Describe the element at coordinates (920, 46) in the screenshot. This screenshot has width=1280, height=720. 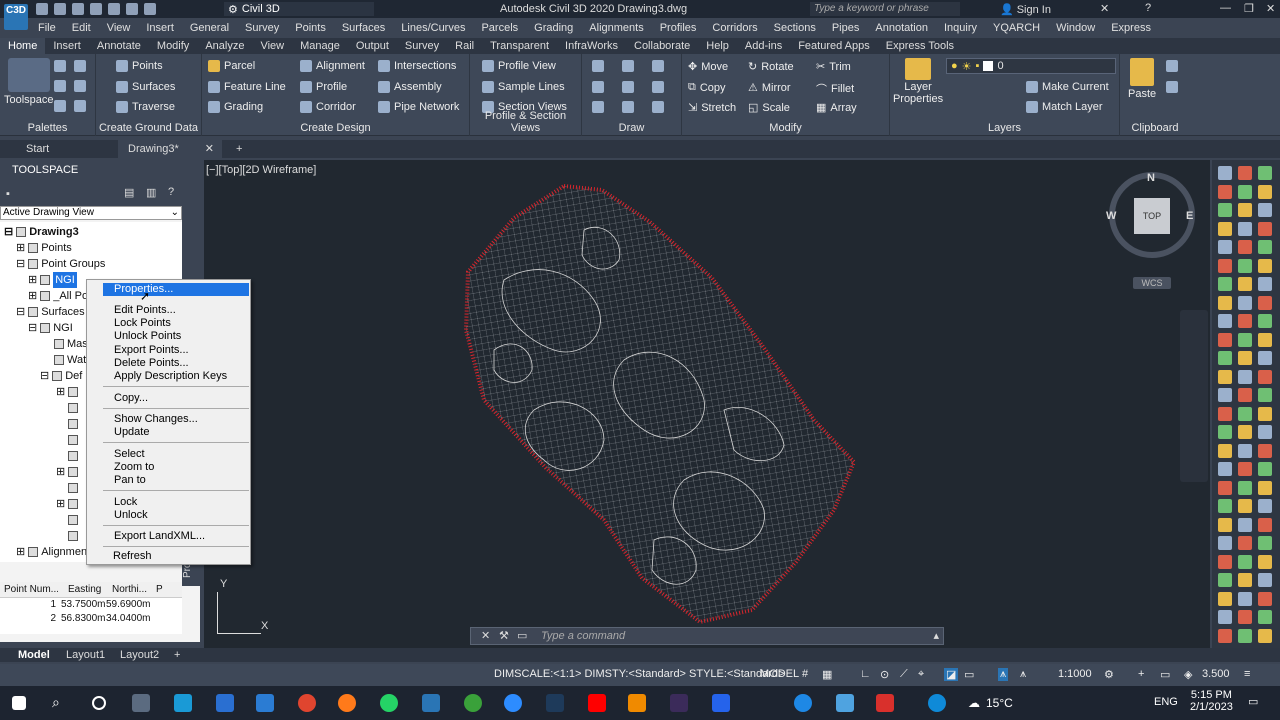
I see `tab-express-tools: Express Tools` at that location.